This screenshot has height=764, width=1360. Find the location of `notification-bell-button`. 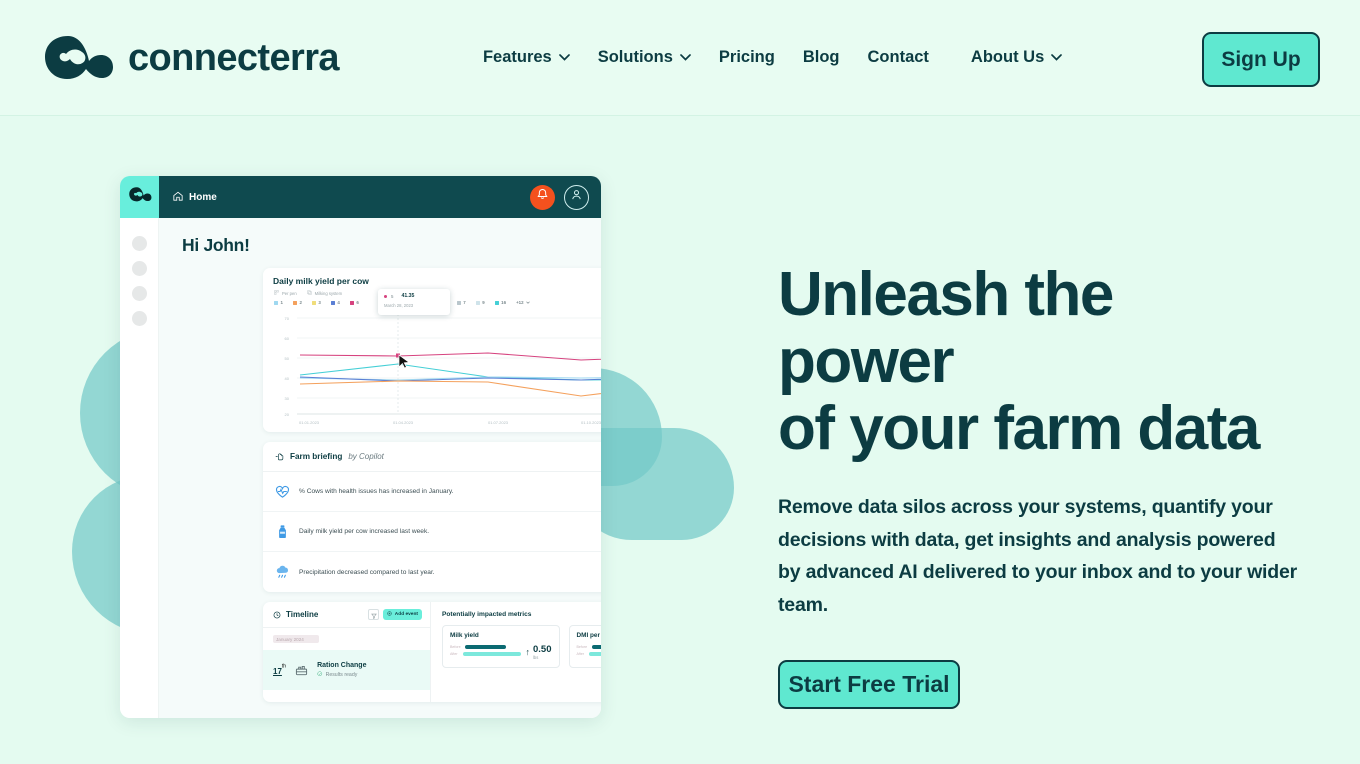

notification-bell-button is located at coordinates (542, 197).